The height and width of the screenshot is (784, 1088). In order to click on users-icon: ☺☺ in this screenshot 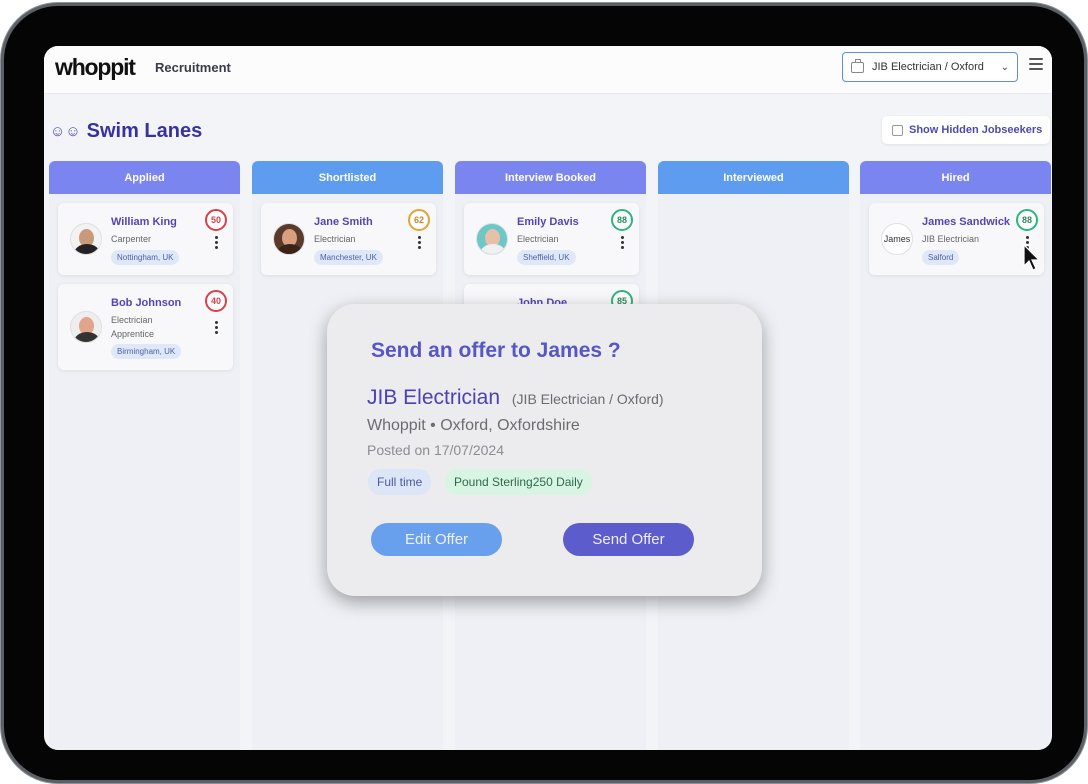, I will do `click(65, 131)`.